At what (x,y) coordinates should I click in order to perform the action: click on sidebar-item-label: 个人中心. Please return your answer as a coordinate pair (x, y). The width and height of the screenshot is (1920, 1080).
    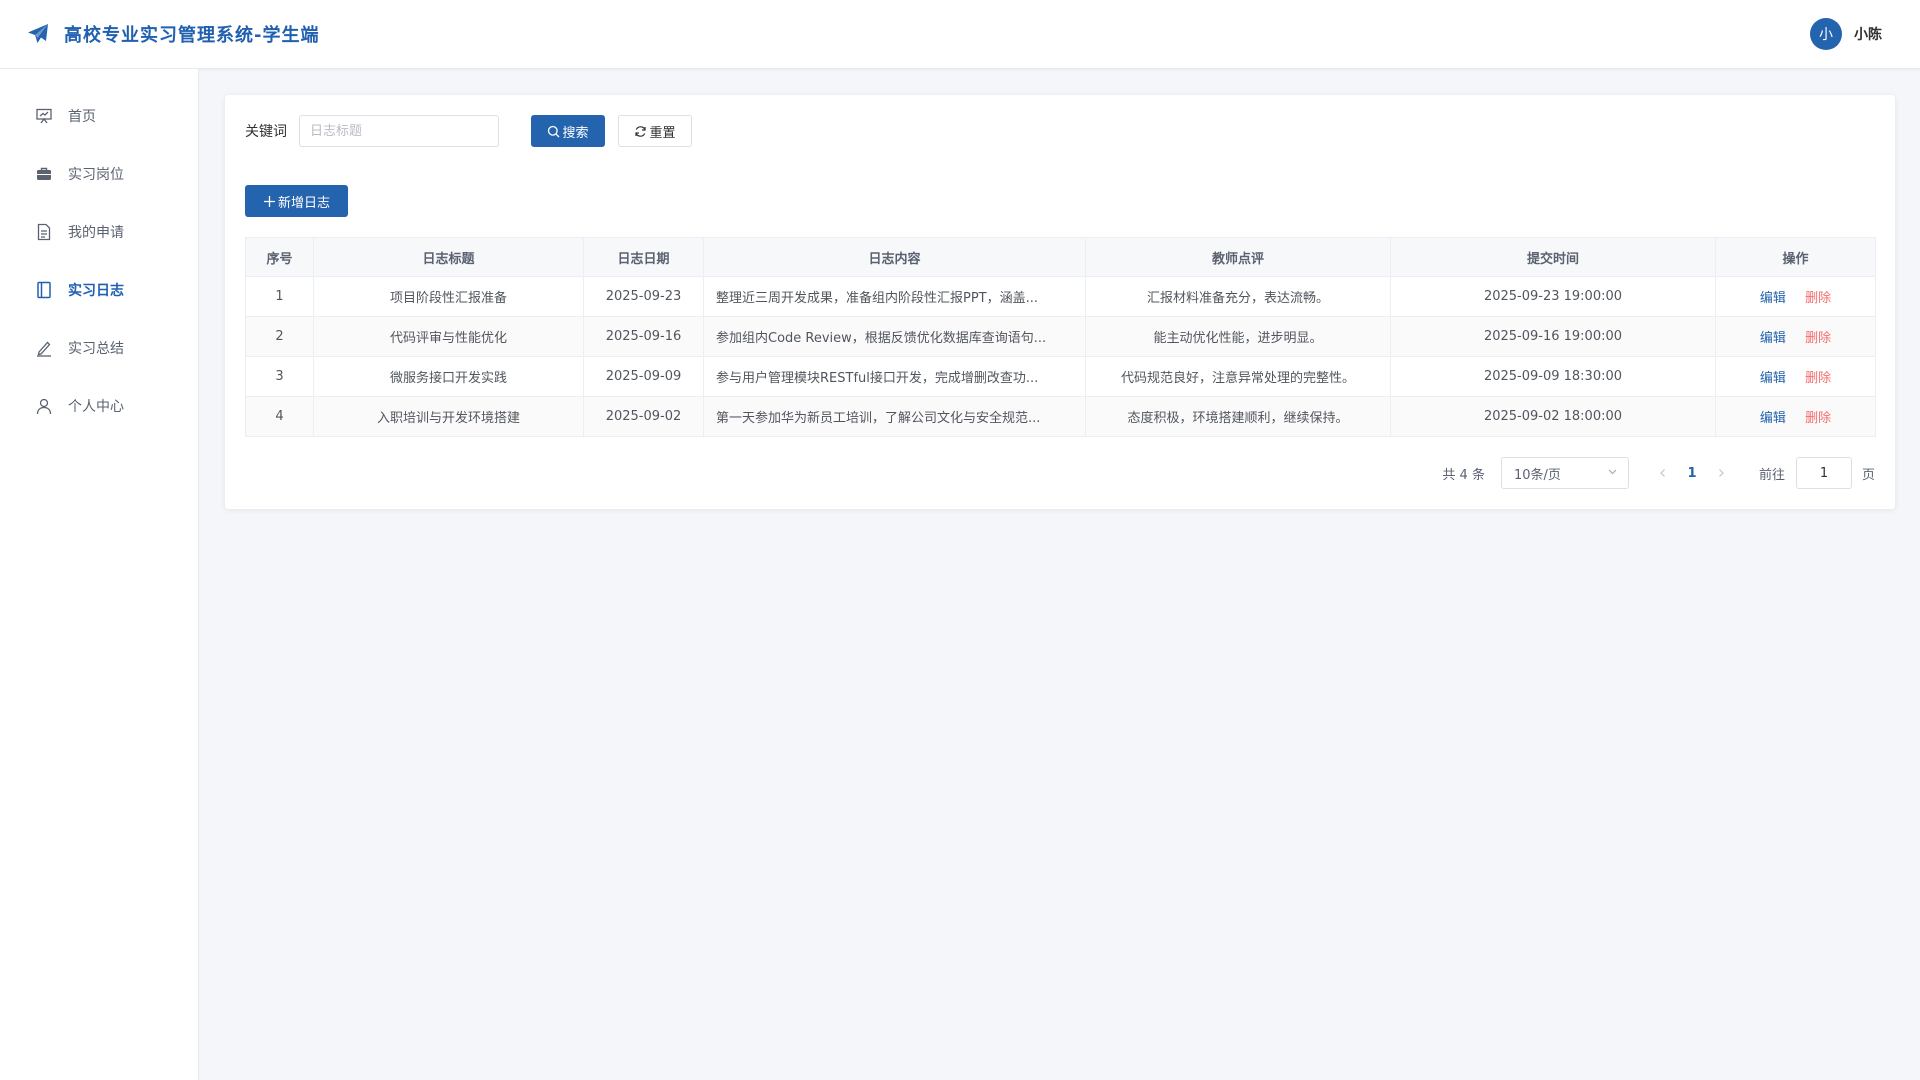
    Looking at the image, I should click on (96, 407).